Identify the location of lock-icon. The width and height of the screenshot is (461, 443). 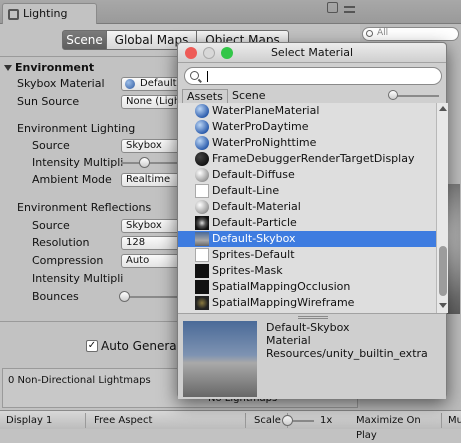
(332, 7).